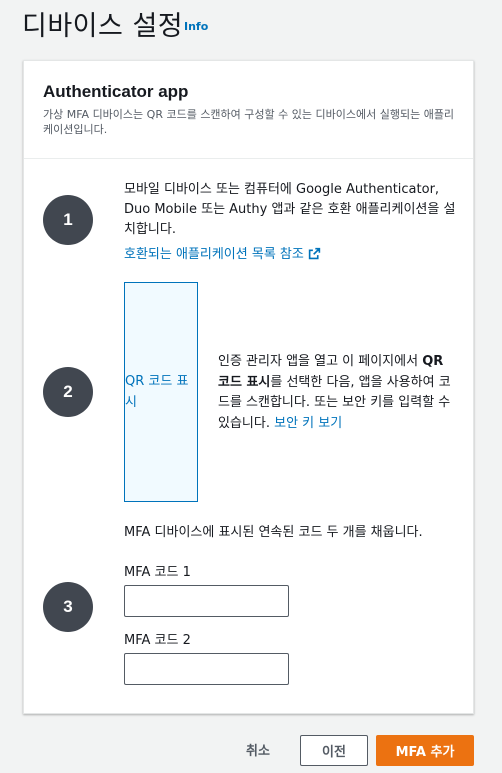 This screenshot has width=502, height=773. What do you see at coordinates (425, 750) in the screenshot?
I see `add-mfa-button: MFA 추가` at bounding box center [425, 750].